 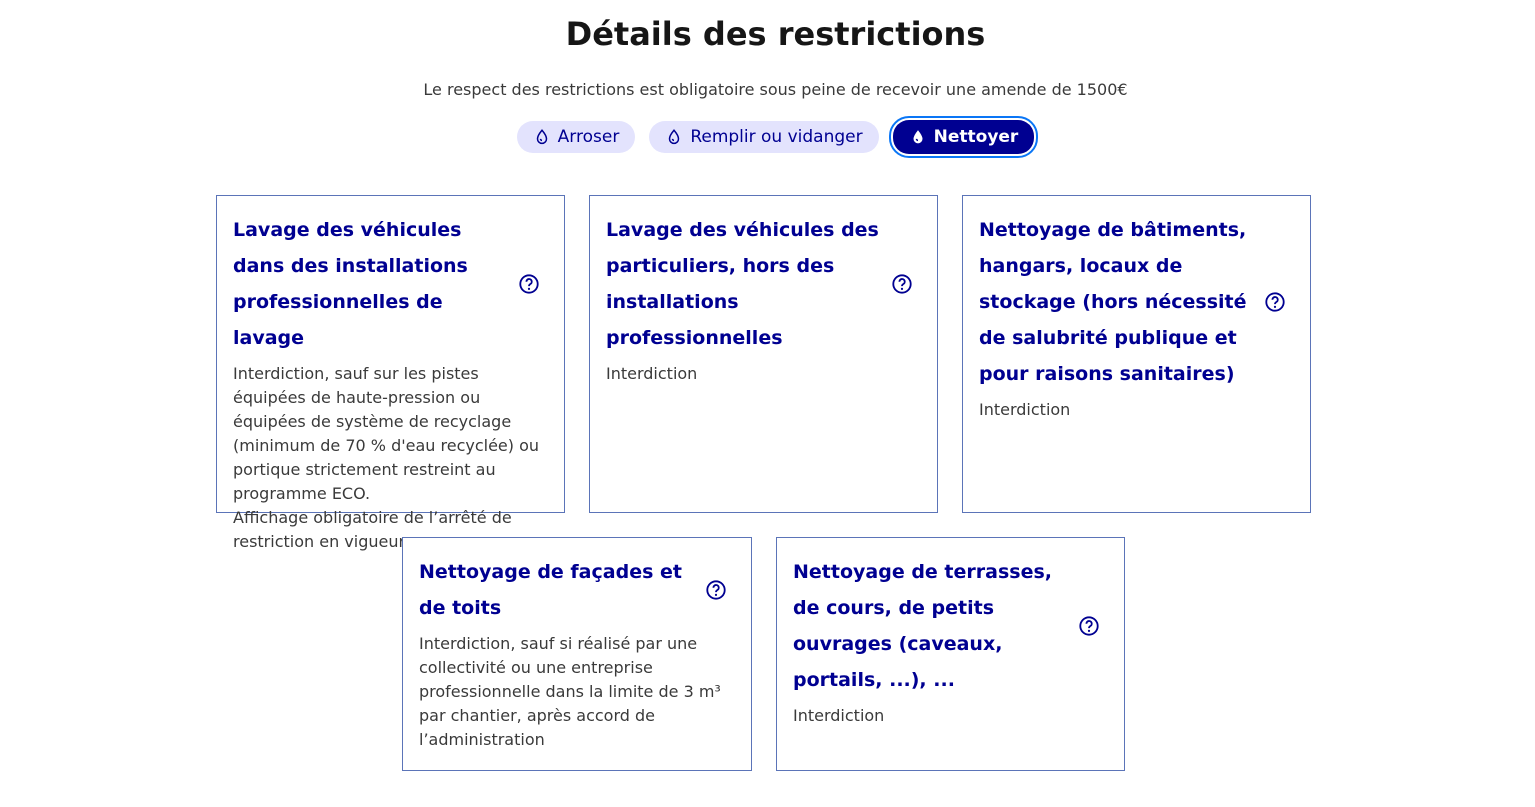 I want to click on tab-remplir-ou-vidanger: Remplir ou vidanger, so click(x=764, y=137).